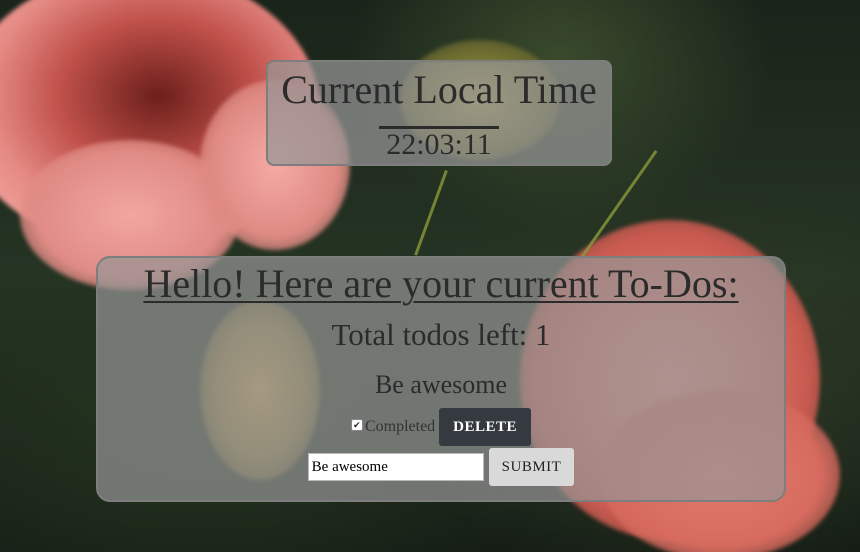  I want to click on completed-checkbox: ✔, so click(356, 425).